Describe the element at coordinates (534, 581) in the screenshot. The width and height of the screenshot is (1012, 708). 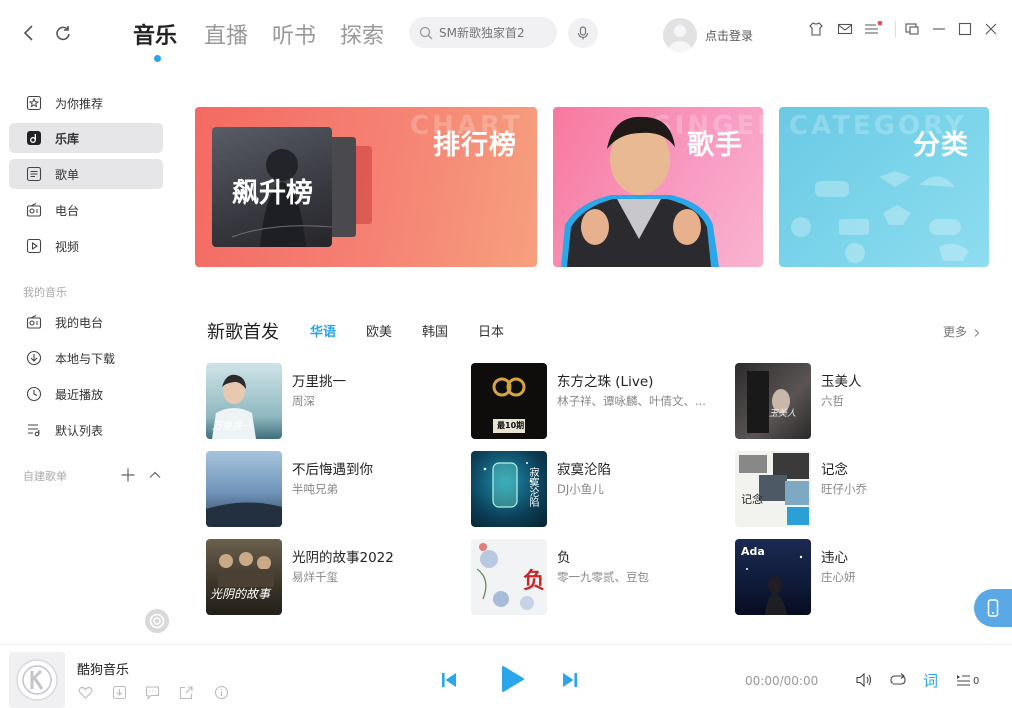
I see `cover-text: 负` at that location.